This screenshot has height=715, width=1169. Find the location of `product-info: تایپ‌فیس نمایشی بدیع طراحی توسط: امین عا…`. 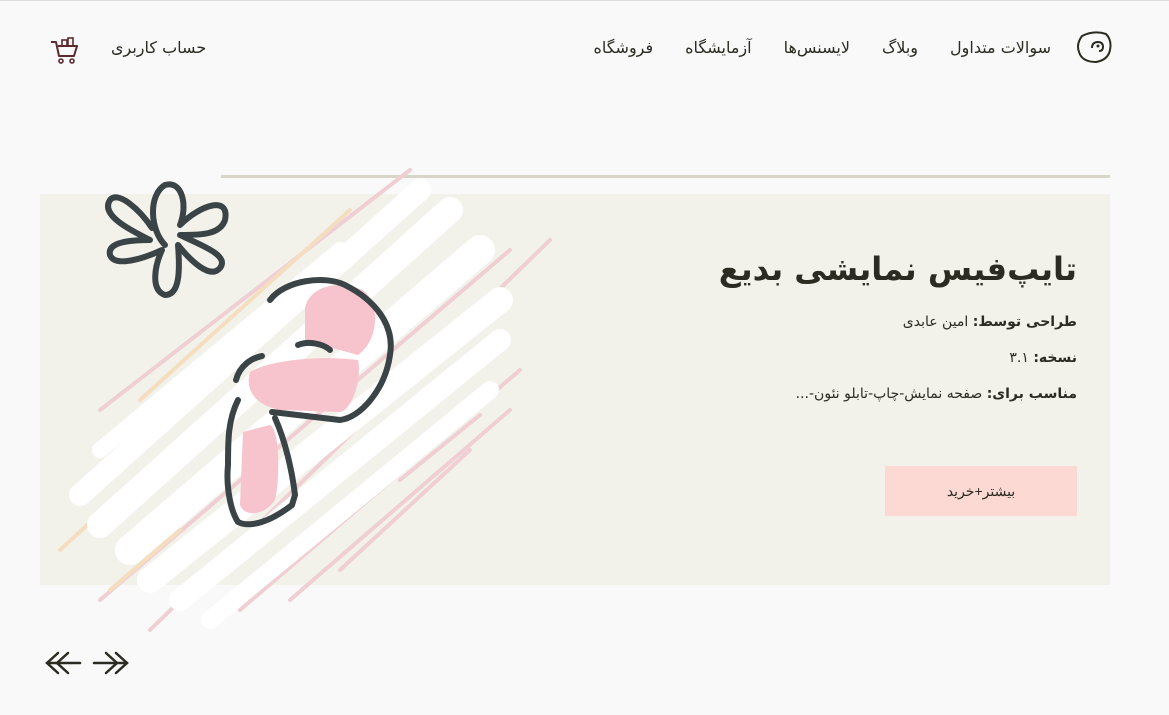

product-info: تایپ‌فیس نمایشی بدیع طراحی توسط: امین عا… is located at coordinates (867, 336).